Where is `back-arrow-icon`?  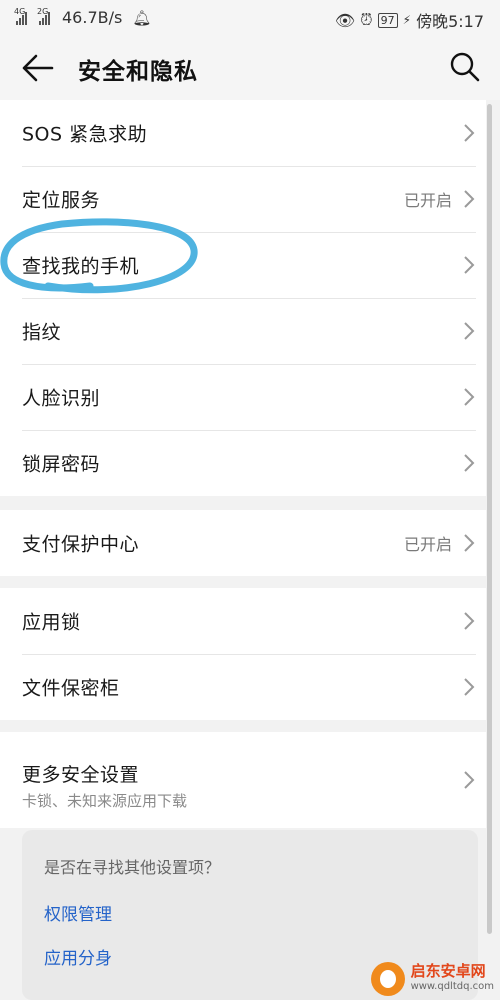
back-arrow-icon is located at coordinates (38, 68).